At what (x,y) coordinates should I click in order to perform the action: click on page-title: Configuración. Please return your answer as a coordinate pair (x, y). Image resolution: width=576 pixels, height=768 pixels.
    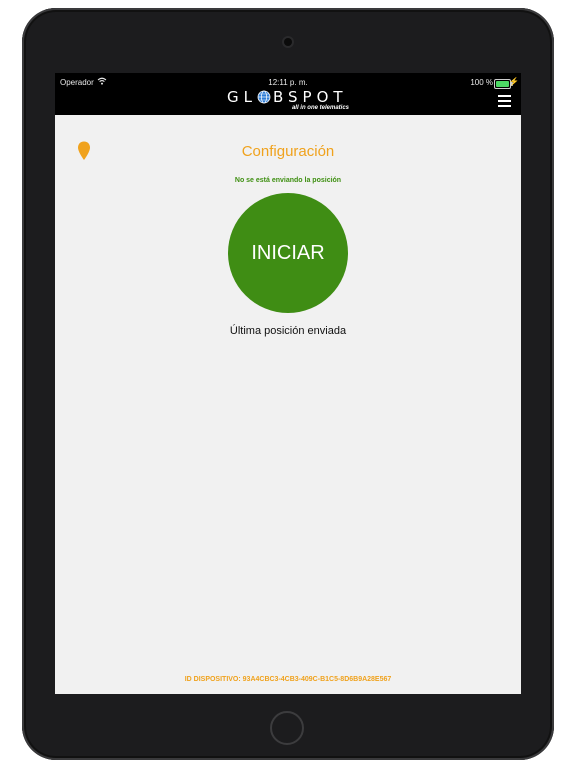
    Looking at the image, I should click on (288, 151).